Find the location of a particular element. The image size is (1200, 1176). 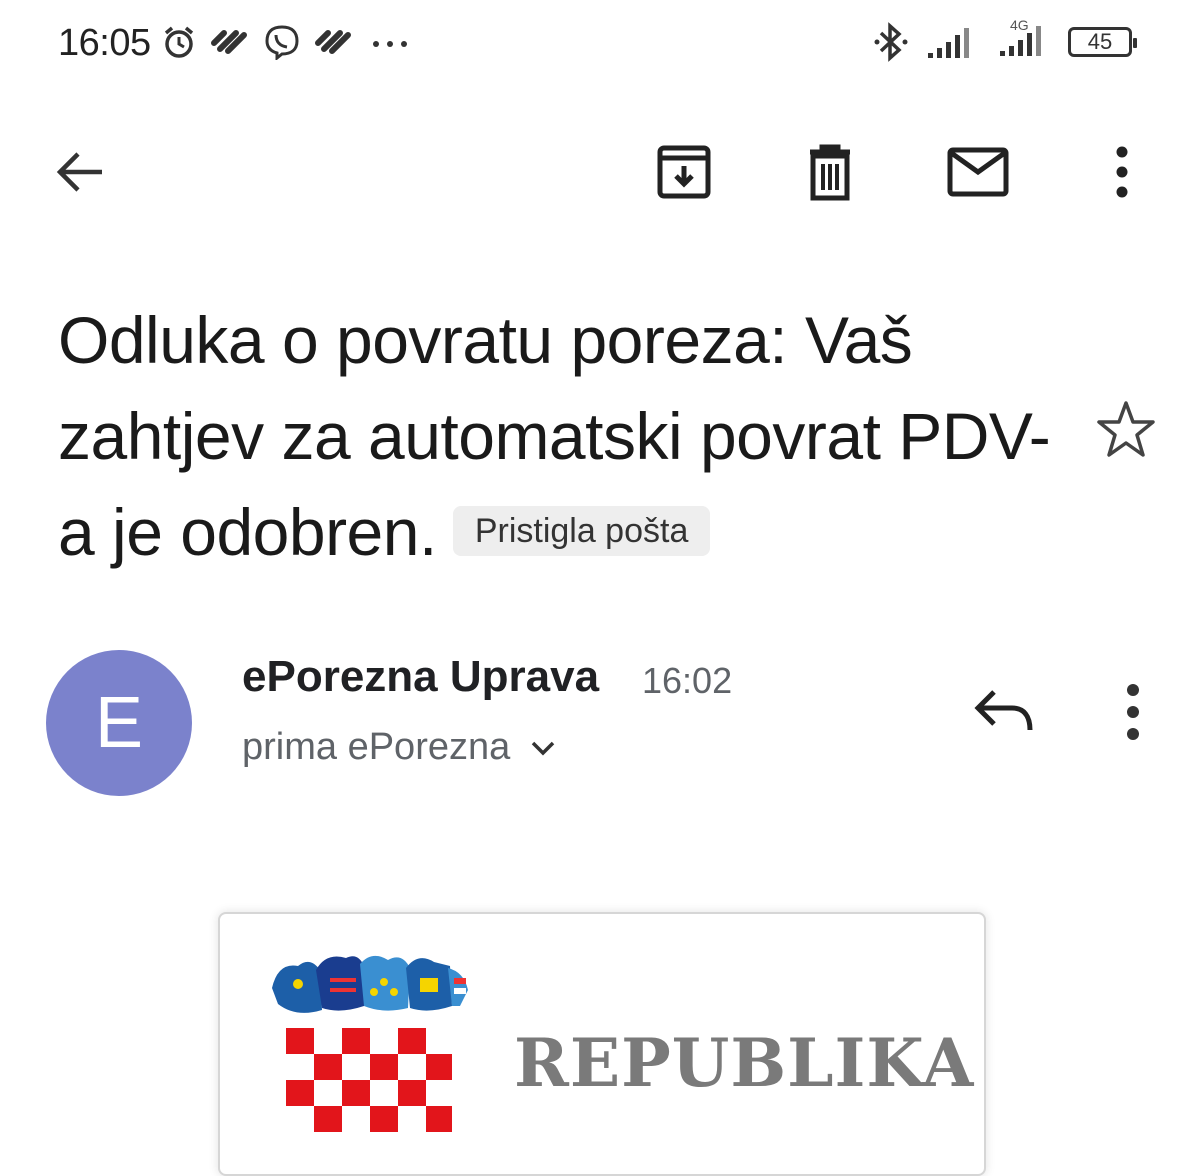

status-time: 16:05 is located at coordinates (104, 43).